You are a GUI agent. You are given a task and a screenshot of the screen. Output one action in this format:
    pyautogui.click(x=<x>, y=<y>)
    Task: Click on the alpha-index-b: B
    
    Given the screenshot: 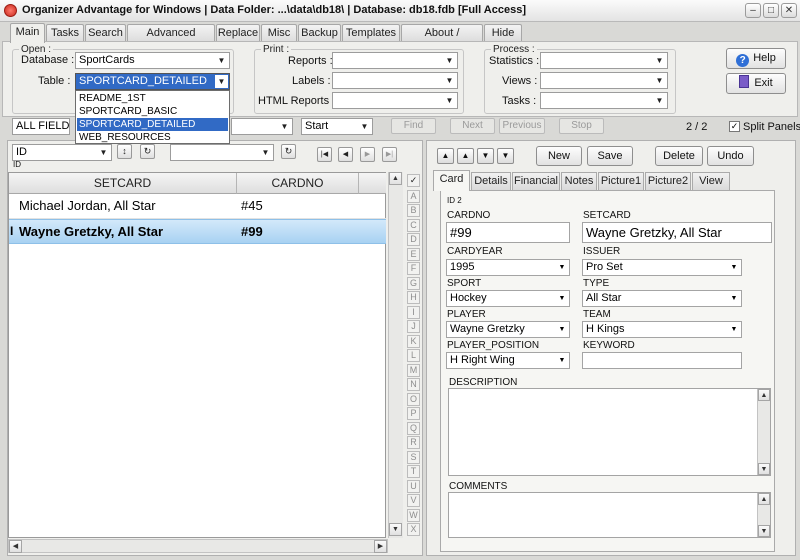 What is the action you would take?
    pyautogui.click(x=413, y=210)
    